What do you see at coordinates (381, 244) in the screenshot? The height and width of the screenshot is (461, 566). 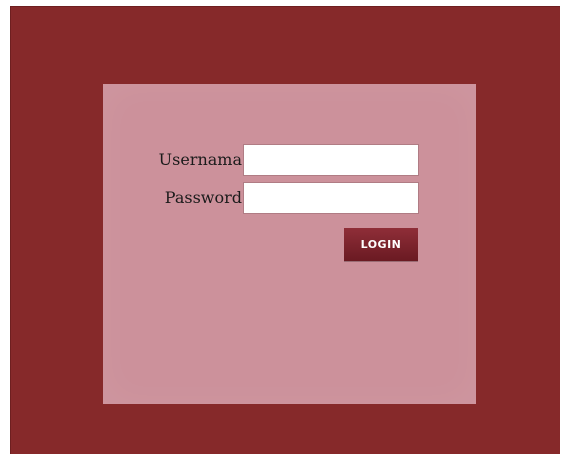 I see `login-button: LOGIN` at bounding box center [381, 244].